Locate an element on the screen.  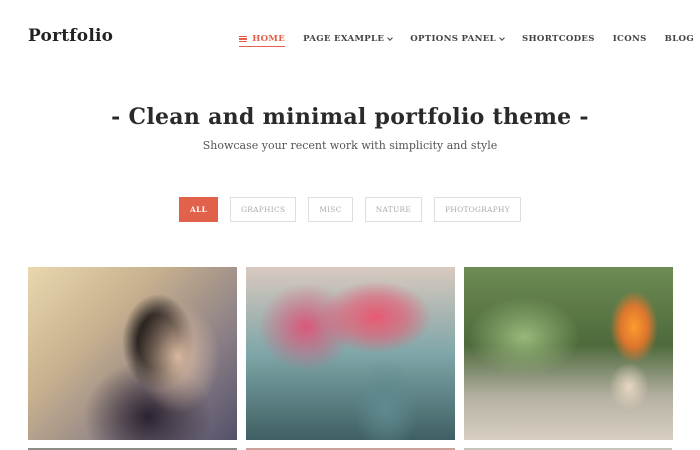
nav-item-label: ICONS is located at coordinates (629, 39).